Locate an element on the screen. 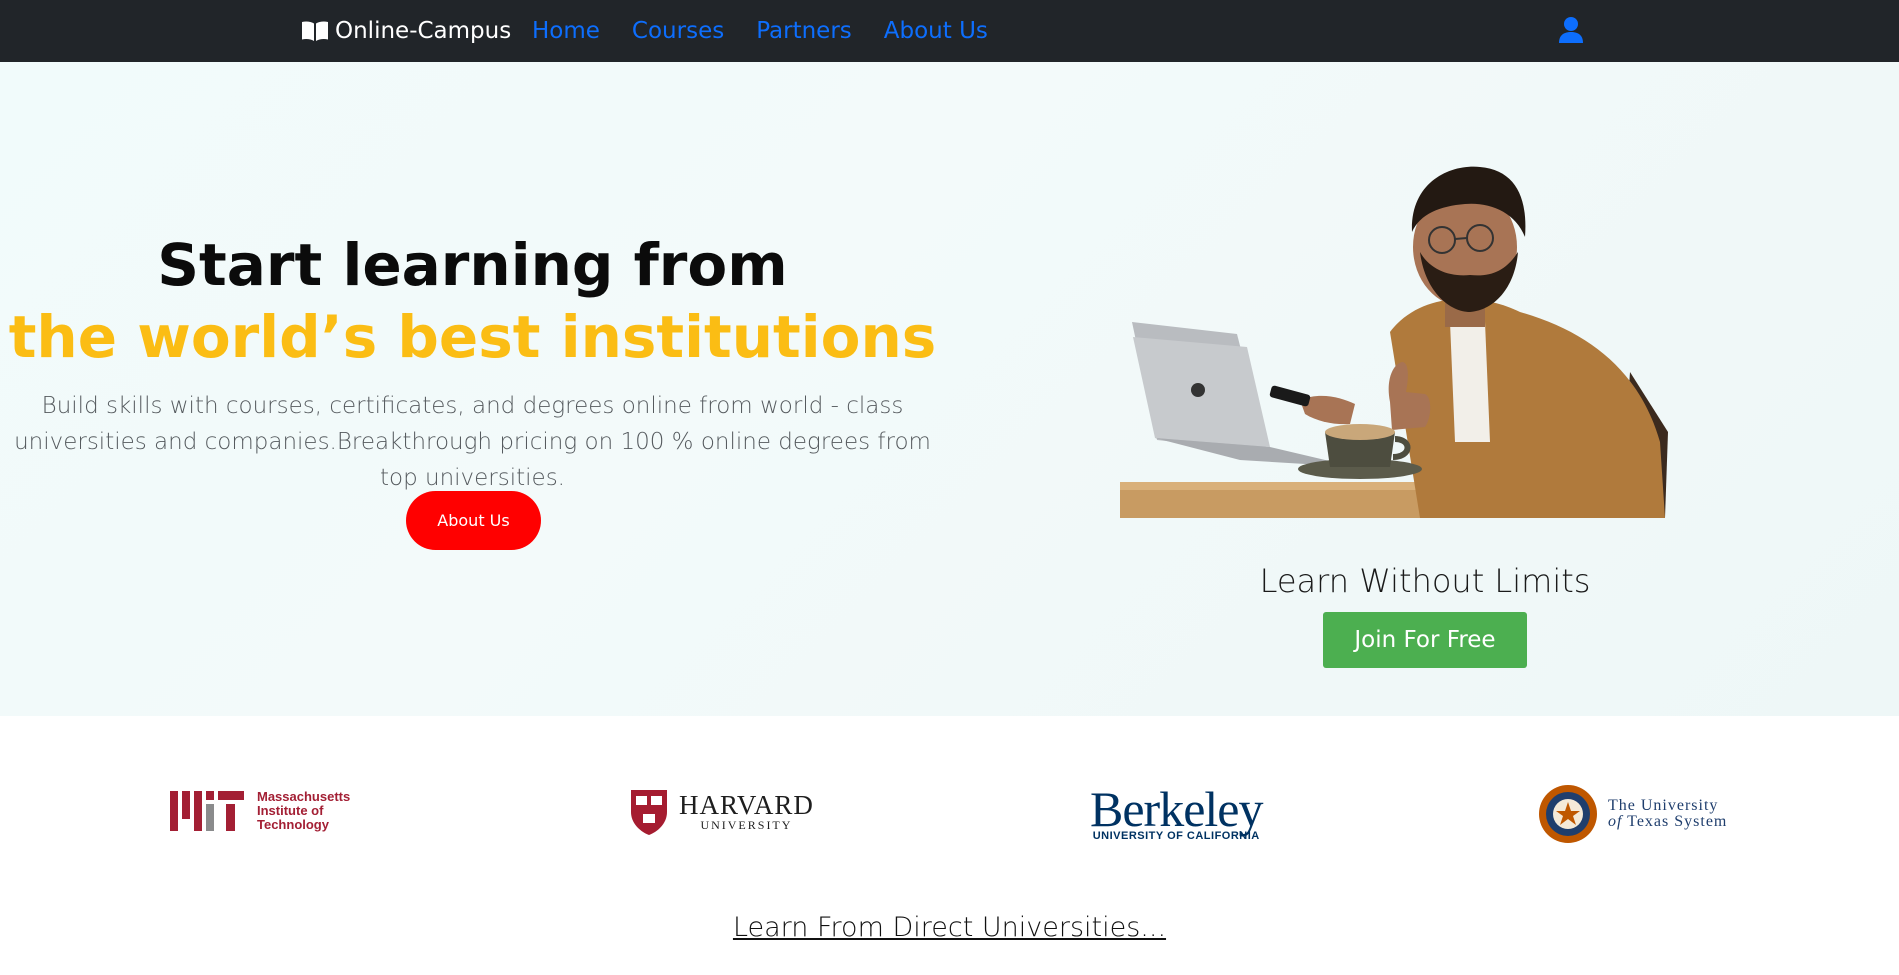 This screenshot has height=975, width=1899. ut-line1: The University is located at coordinates (1663, 805).